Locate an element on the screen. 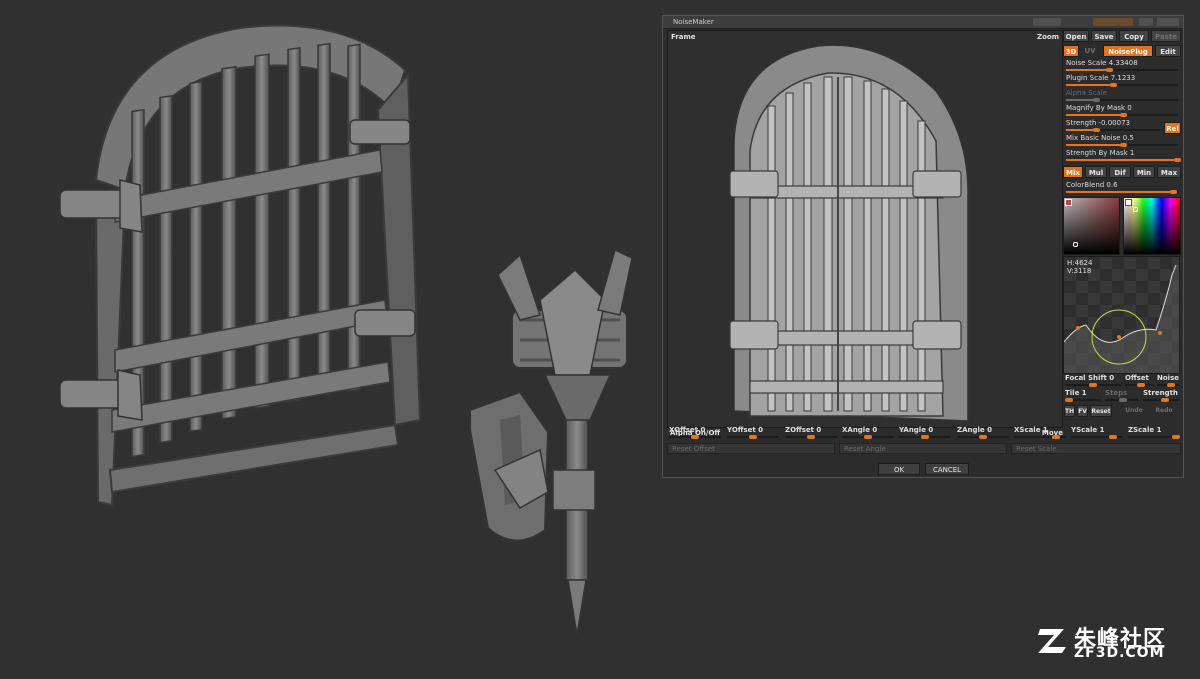 The image size is (1200, 679). strength-curve-slider: Strength is located at coordinates (1161, 396).